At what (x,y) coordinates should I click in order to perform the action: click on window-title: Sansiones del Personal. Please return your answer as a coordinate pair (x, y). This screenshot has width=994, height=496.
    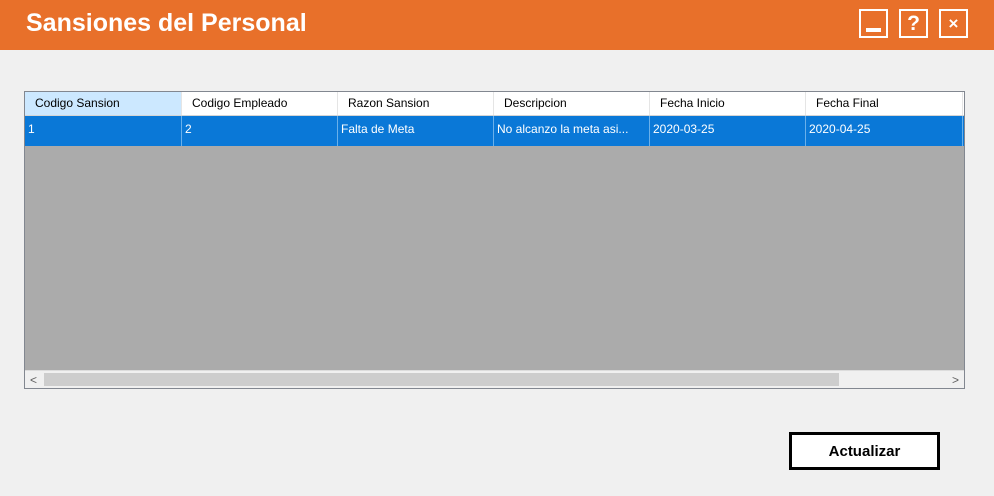
    Looking at the image, I should click on (166, 23).